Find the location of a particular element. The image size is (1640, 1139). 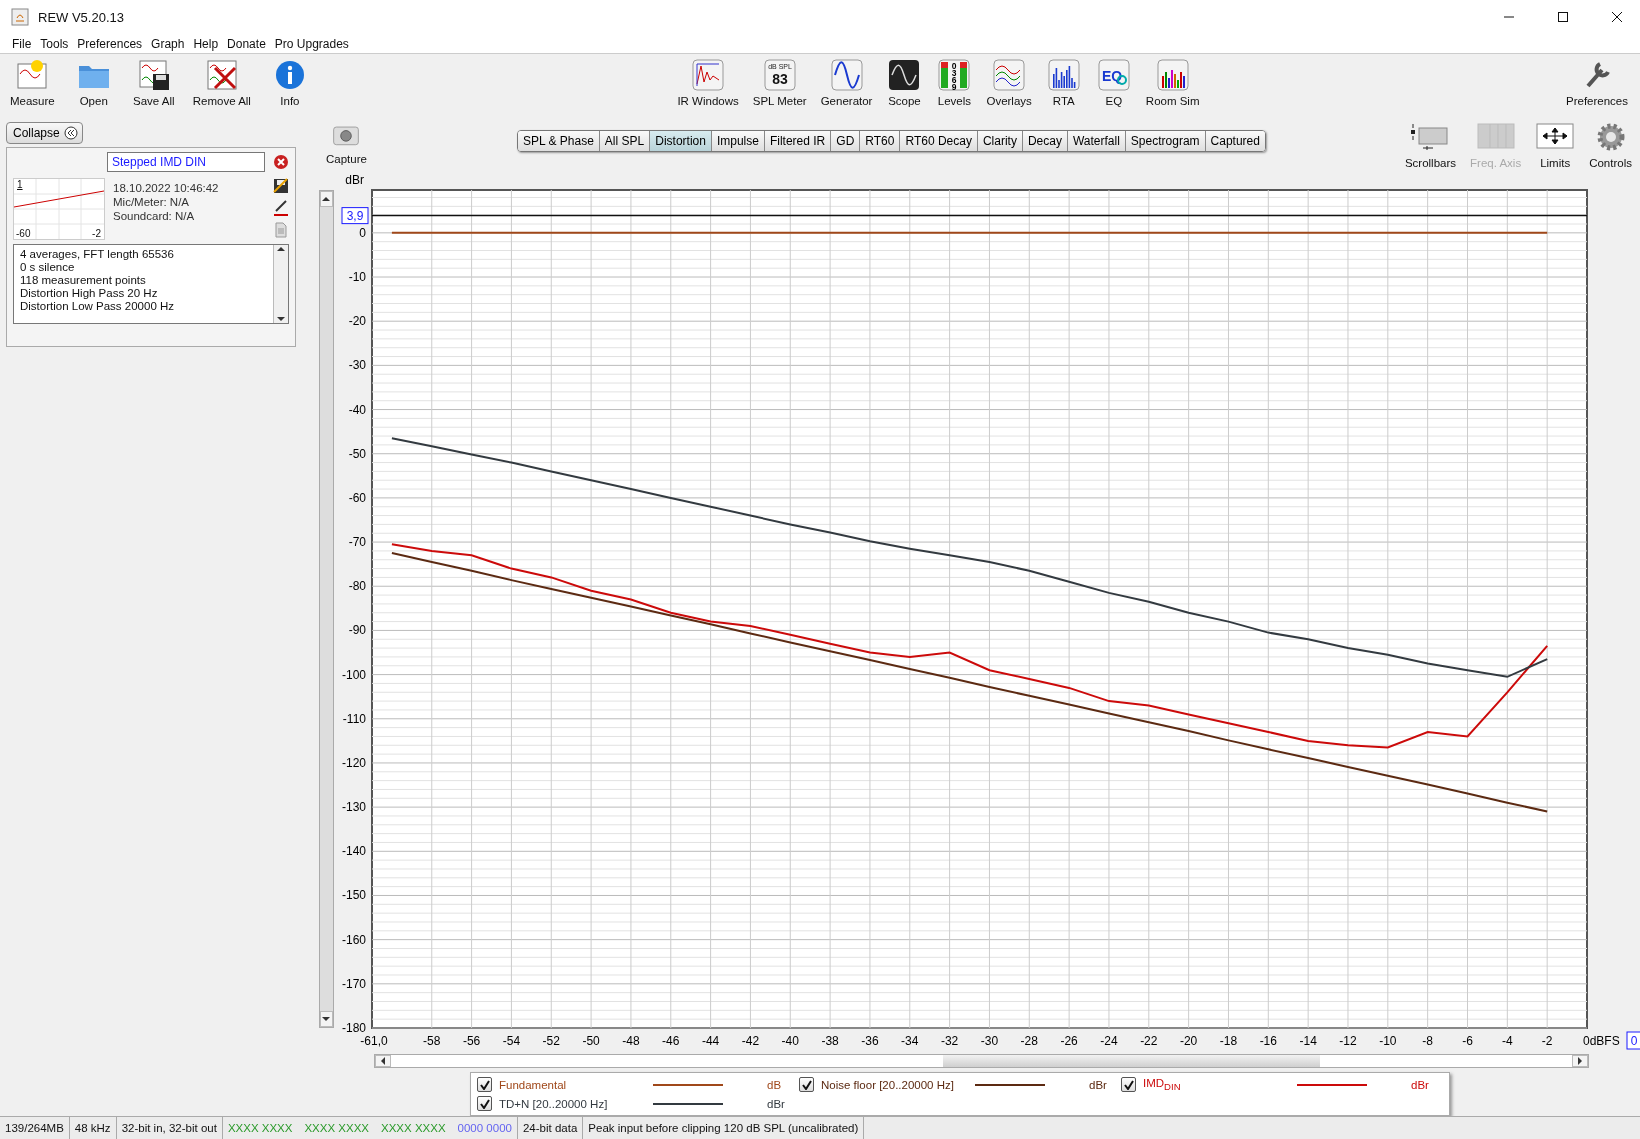

graph-control-button: Scrollbars is located at coordinates (1430, 144).